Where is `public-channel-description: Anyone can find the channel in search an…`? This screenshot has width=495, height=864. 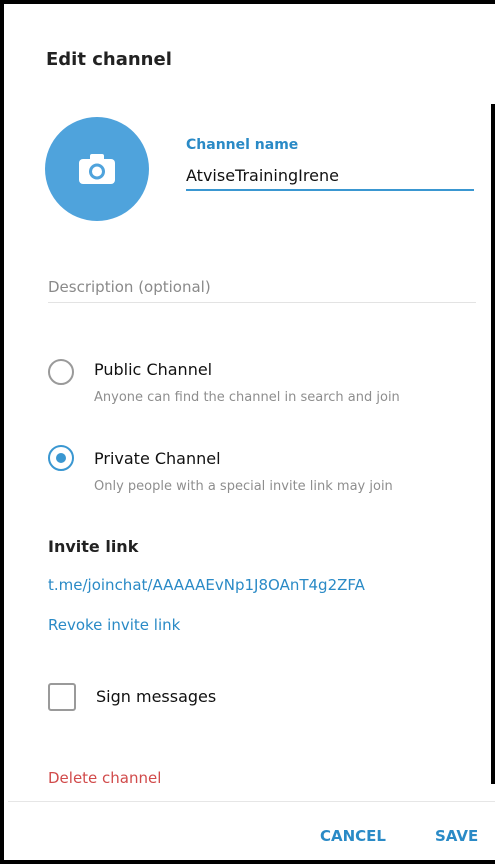
public-channel-description: Anyone can find the channel in search an… is located at coordinates (247, 397).